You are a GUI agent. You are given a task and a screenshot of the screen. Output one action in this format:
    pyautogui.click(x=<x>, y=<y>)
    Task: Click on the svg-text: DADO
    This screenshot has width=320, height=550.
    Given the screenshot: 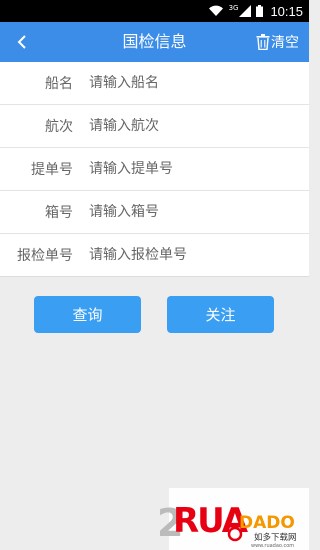 What is the action you would take?
    pyautogui.click(x=267, y=523)
    